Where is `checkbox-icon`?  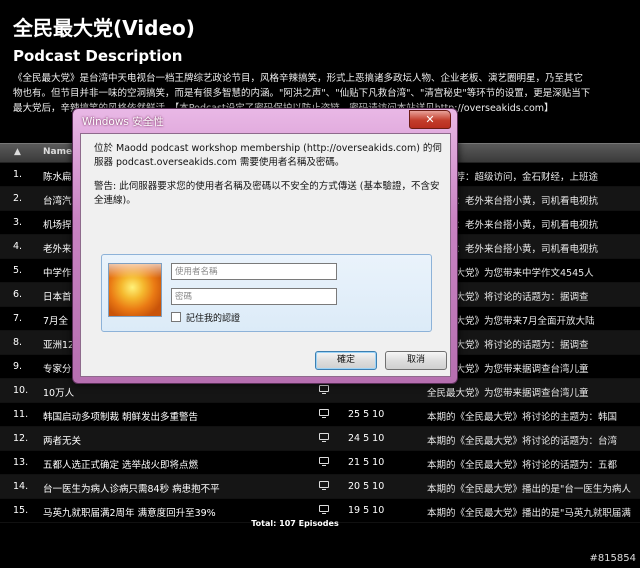
checkbox-icon is located at coordinates (176, 317).